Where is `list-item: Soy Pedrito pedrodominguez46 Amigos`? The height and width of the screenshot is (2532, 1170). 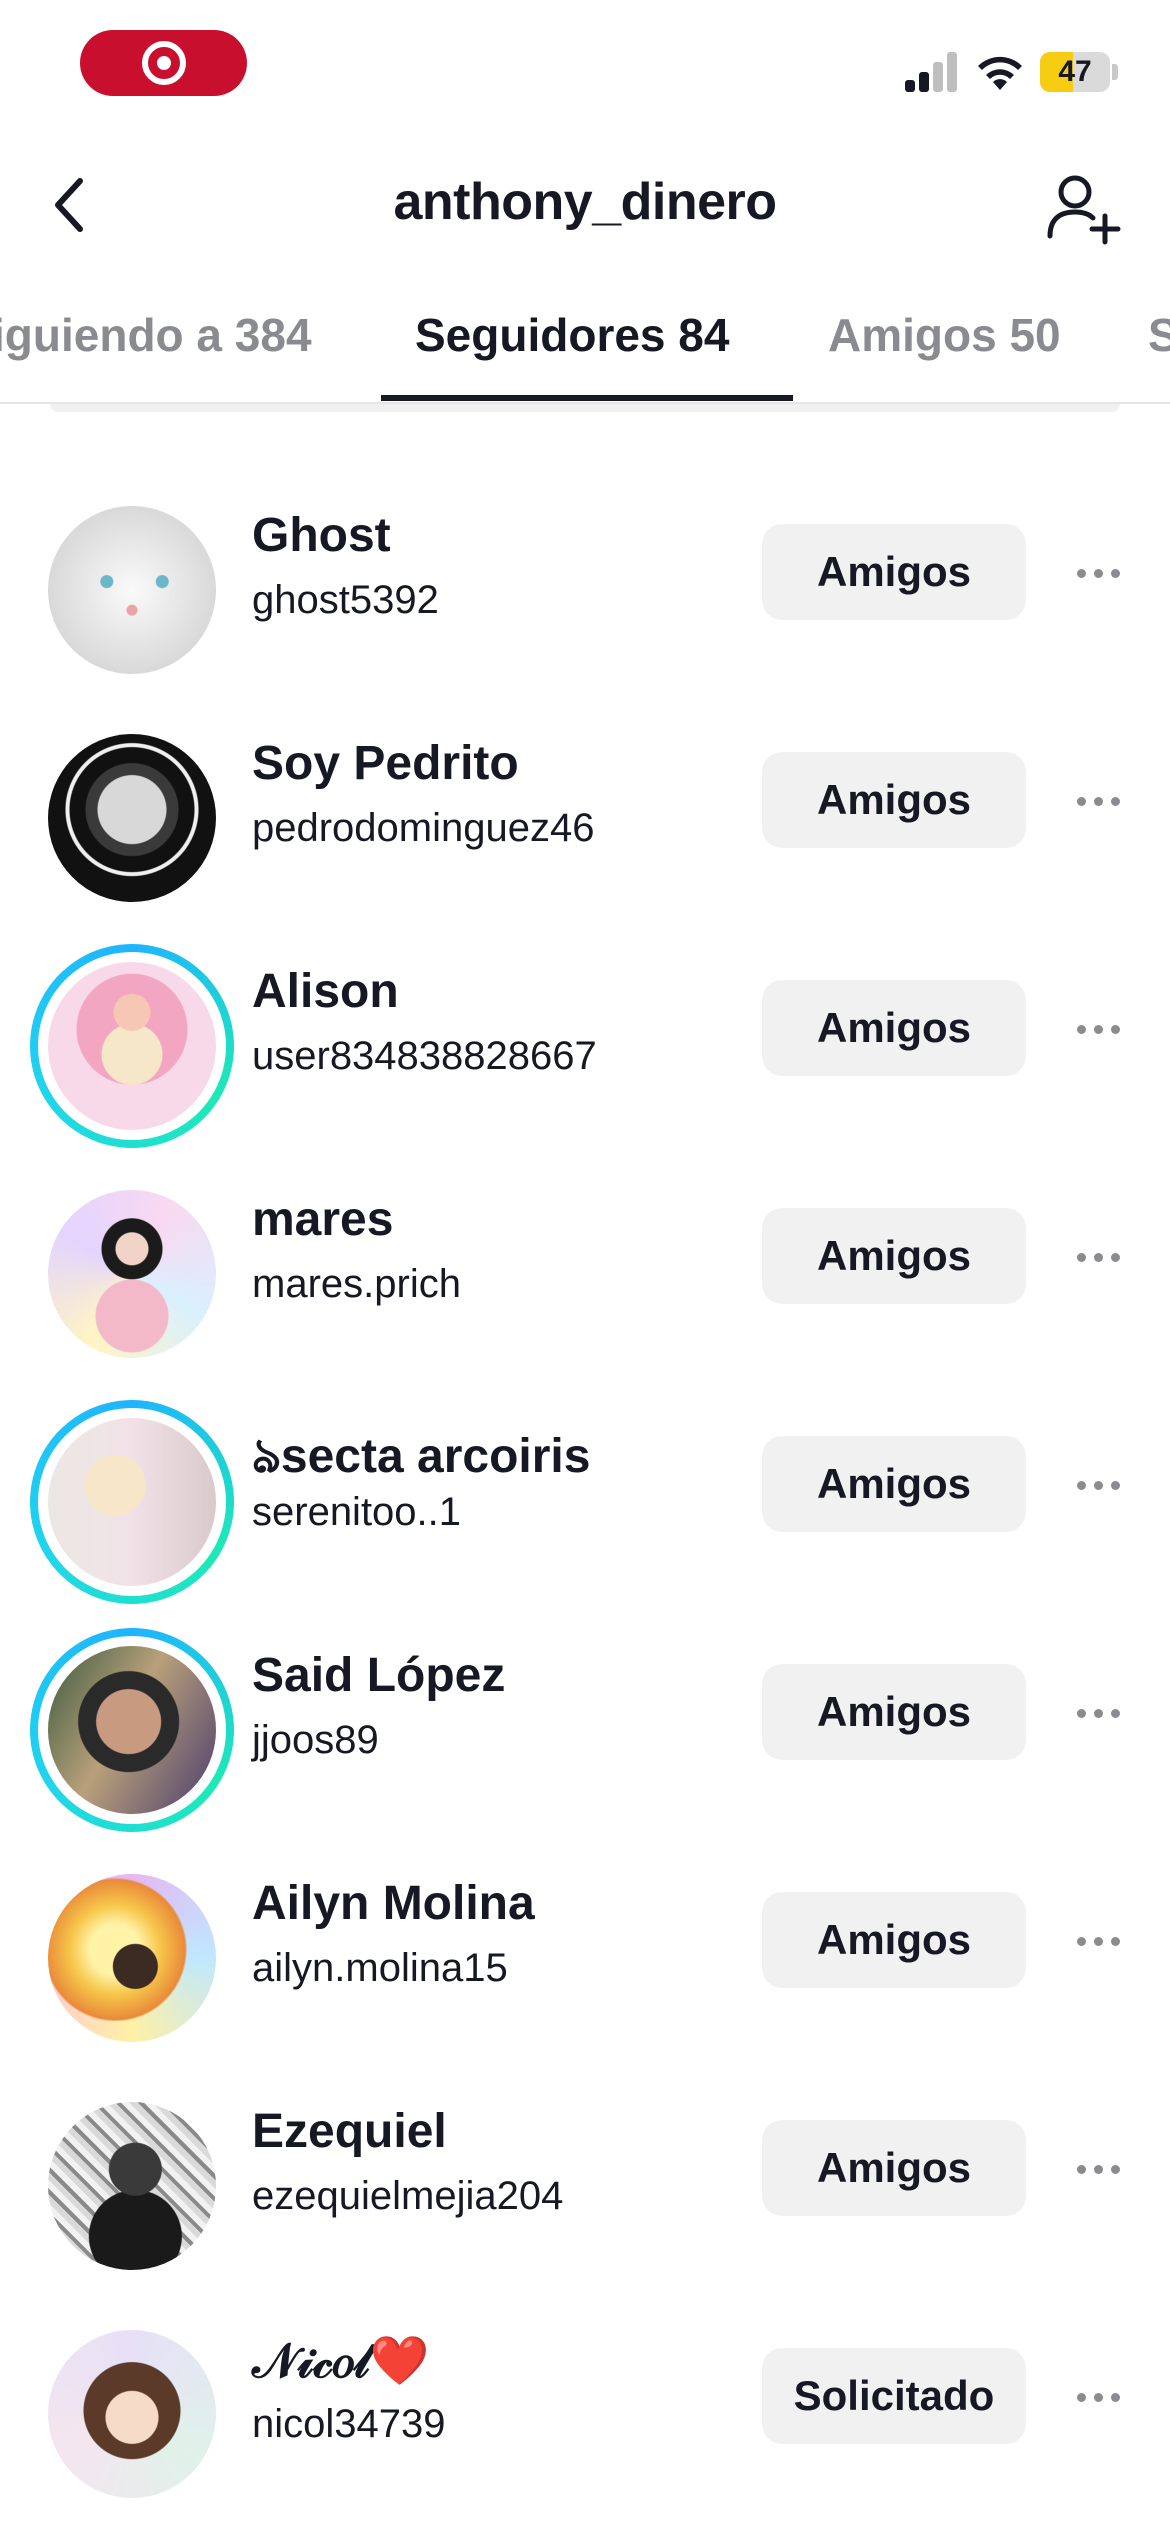 list-item: Soy Pedrito pedrodominguez46 Amigos is located at coordinates (585, 802).